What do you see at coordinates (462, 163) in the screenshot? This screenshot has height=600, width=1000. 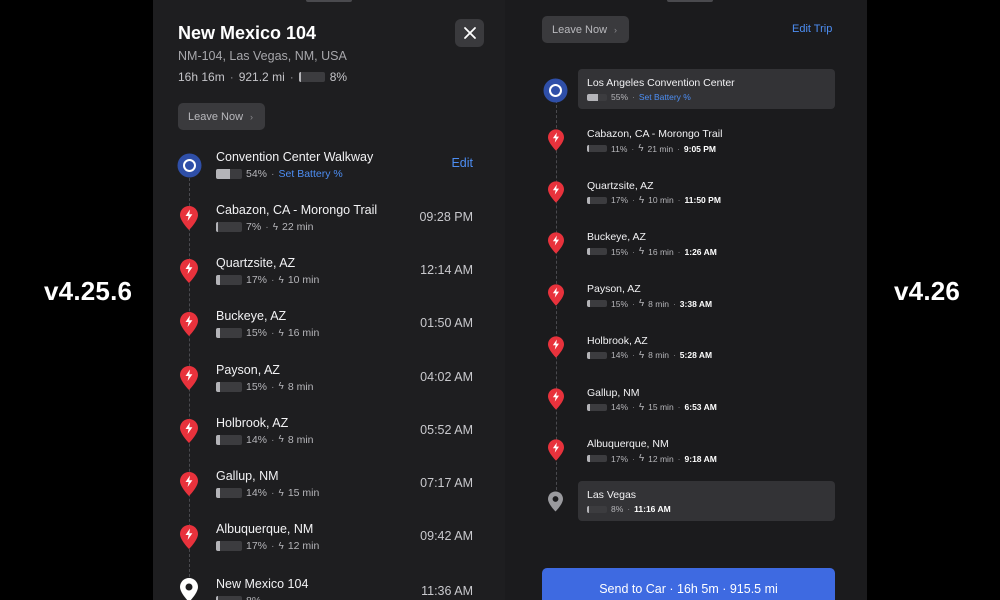 I see `edit-button: Edit` at bounding box center [462, 163].